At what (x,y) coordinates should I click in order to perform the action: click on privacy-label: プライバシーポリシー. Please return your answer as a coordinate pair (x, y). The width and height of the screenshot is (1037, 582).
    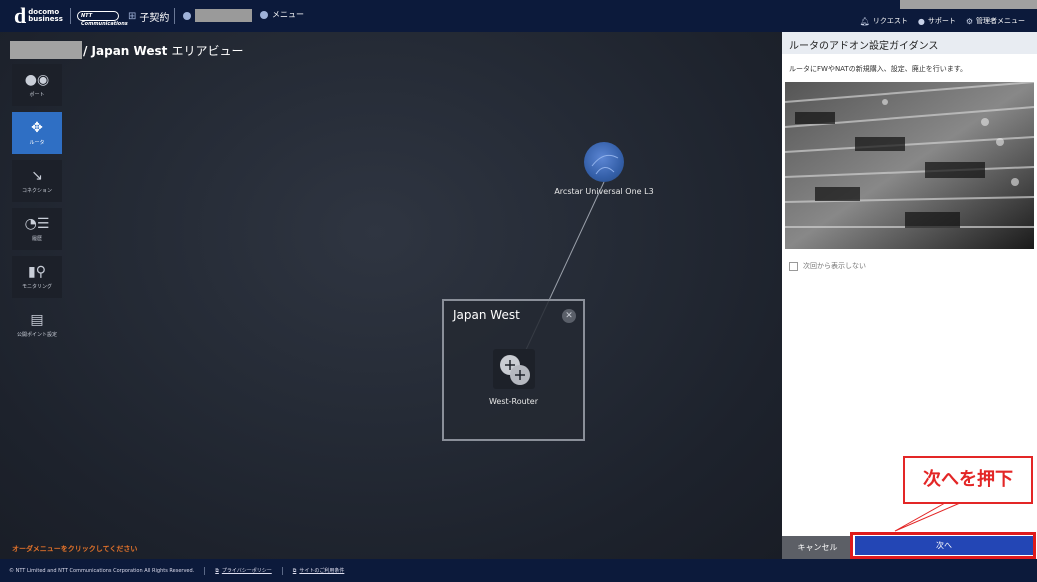
    Looking at the image, I should click on (246, 571).